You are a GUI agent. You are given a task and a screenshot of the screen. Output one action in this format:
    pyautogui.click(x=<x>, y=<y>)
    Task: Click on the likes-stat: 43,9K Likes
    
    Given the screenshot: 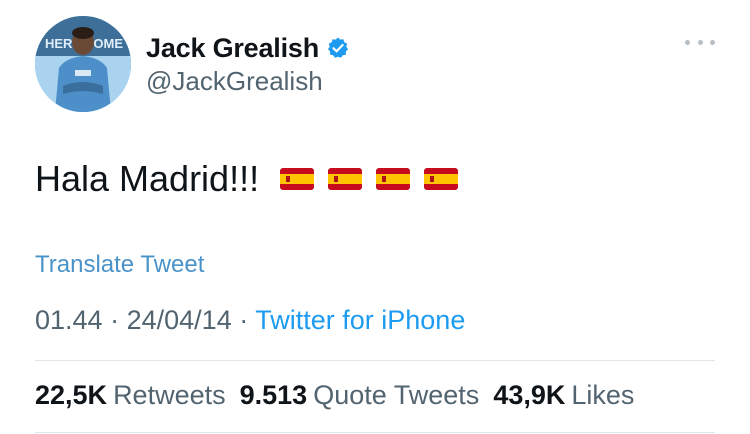 What is the action you would take?
    pyautogui.click(x=563, y=395)
    